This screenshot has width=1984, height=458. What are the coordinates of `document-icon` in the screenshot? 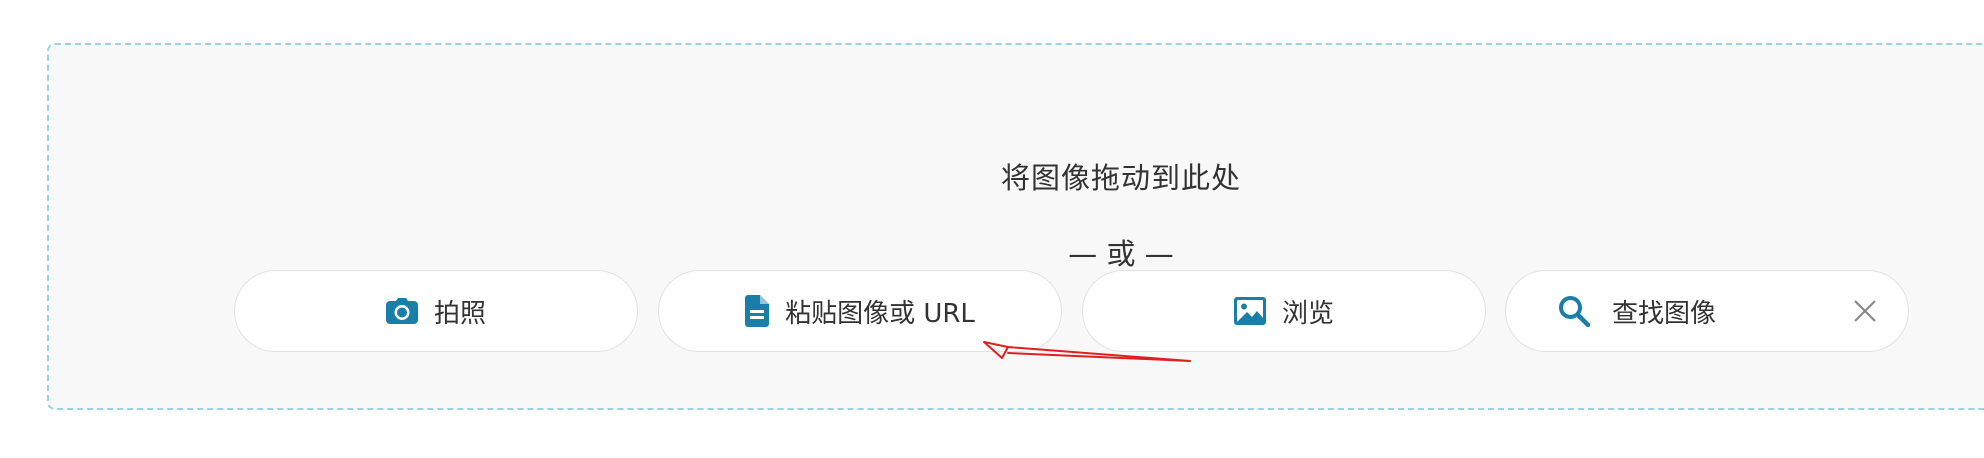 It's located at (757, 311).